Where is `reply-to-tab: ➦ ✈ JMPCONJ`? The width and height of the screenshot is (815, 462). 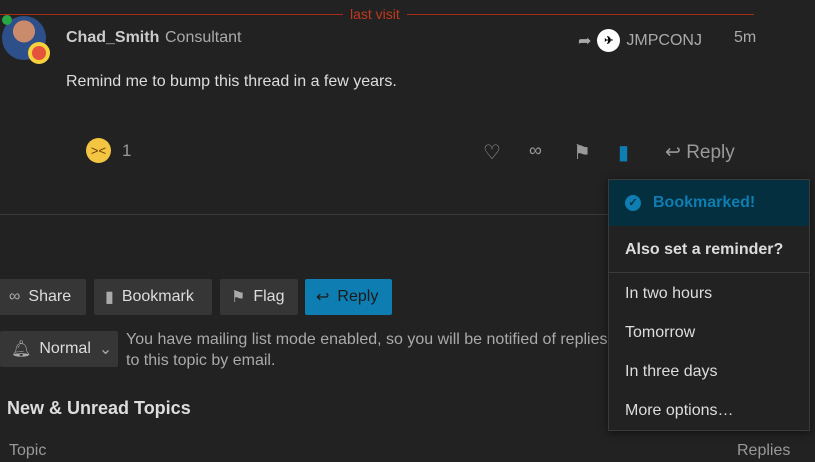 reply-to-tab: ➦ ✈ JMPCONJ is located at coordinates (640, 40).